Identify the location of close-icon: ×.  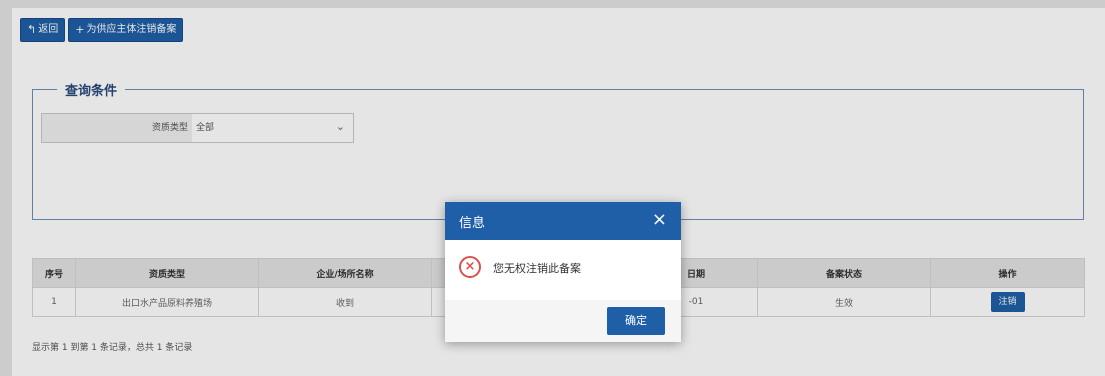
(659, 220).